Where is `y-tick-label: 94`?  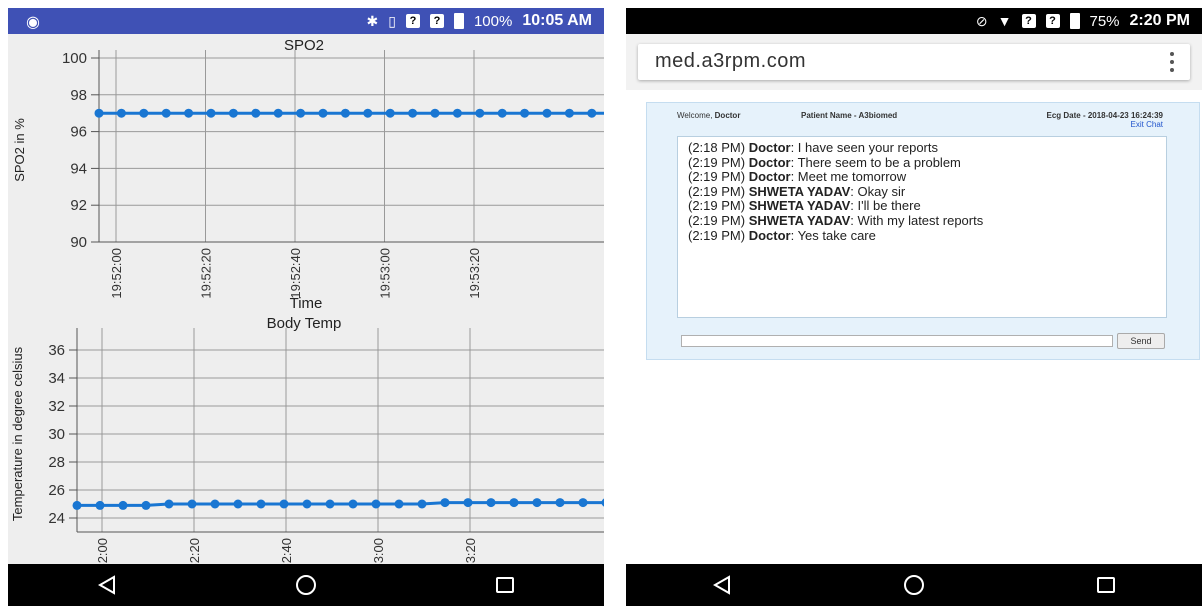
y-tick-label: 94 is located at coordinates (78, 168).